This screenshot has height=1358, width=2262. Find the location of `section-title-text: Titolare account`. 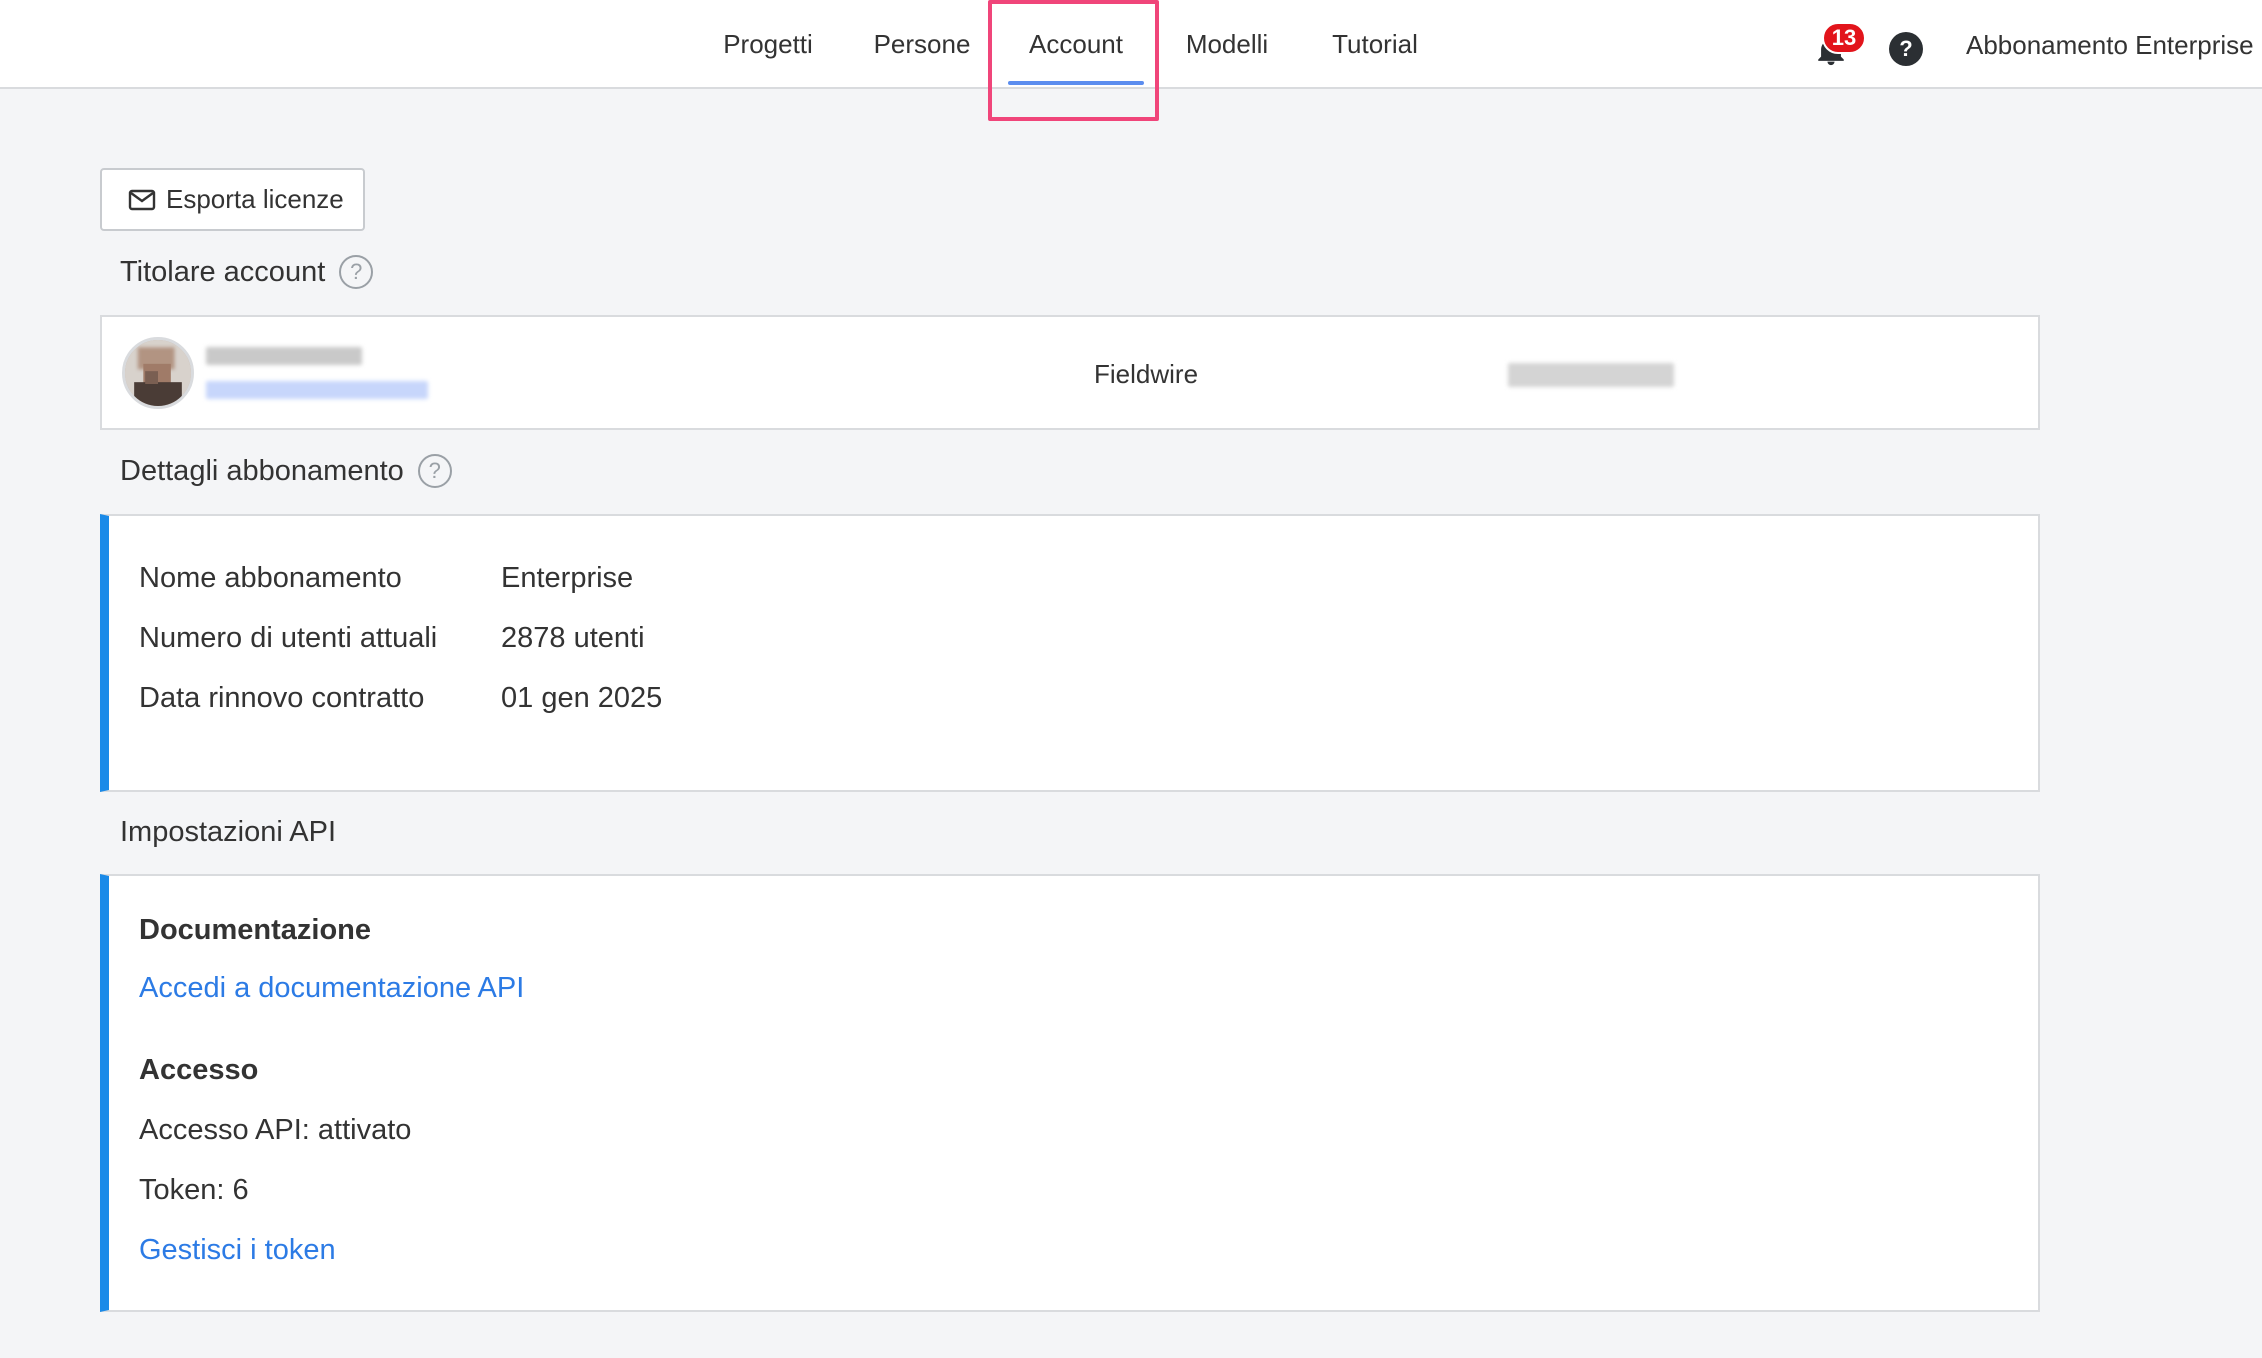

section-title-text: Titolare account is located at coordinates (223, 271).